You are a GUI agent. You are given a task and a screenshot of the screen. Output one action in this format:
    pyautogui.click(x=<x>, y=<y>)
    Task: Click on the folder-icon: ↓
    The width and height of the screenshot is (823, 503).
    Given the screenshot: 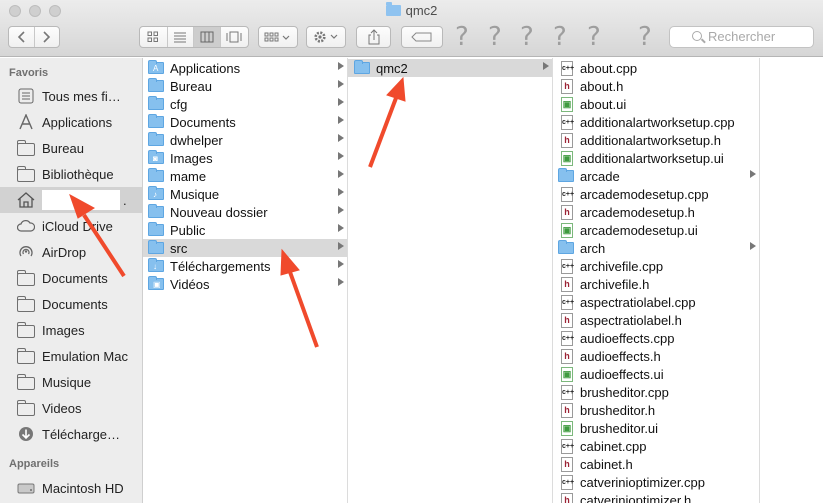 What is the action you would take?
    pyautogui.click(x=156, y=265)
    